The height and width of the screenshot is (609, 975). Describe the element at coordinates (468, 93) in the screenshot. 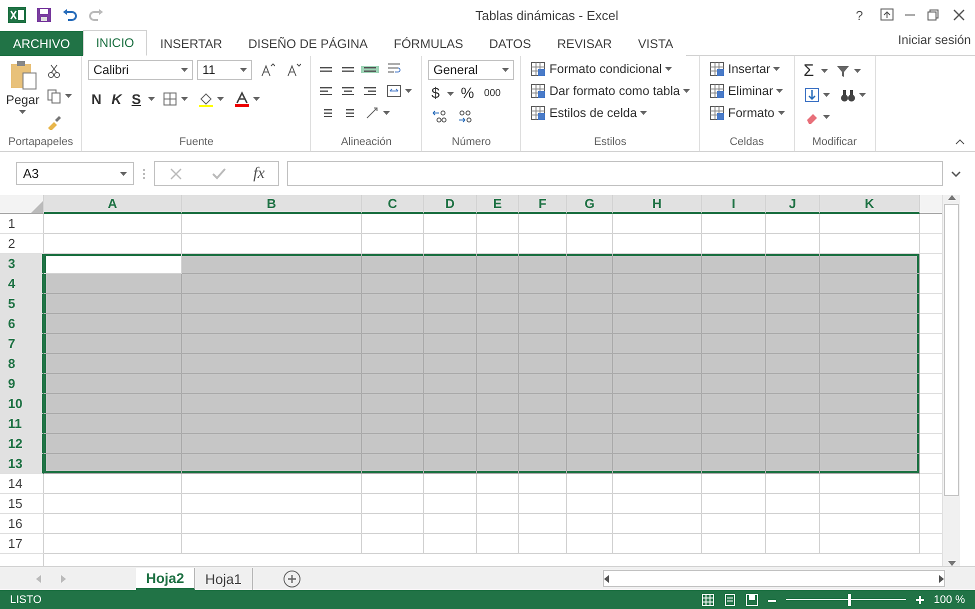

I see `percent-button: %` at that location.